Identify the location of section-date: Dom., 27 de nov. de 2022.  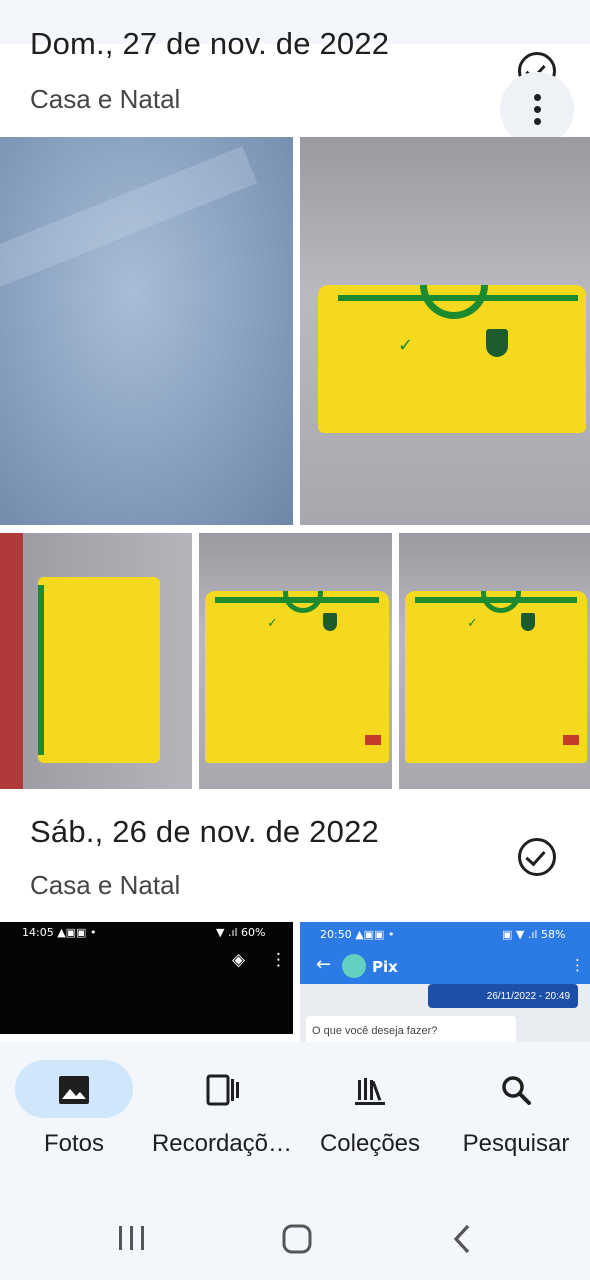
(210, 43).